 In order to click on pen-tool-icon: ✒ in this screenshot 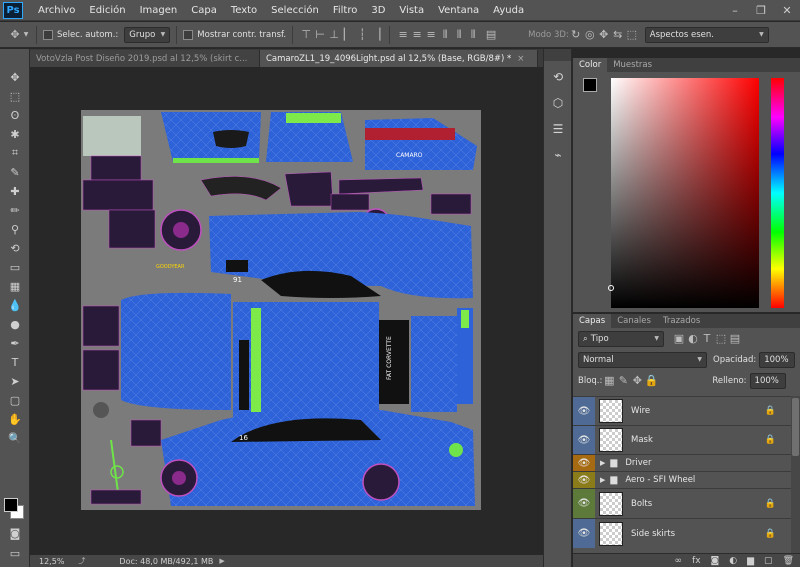, I will do `click(15, 343)`.